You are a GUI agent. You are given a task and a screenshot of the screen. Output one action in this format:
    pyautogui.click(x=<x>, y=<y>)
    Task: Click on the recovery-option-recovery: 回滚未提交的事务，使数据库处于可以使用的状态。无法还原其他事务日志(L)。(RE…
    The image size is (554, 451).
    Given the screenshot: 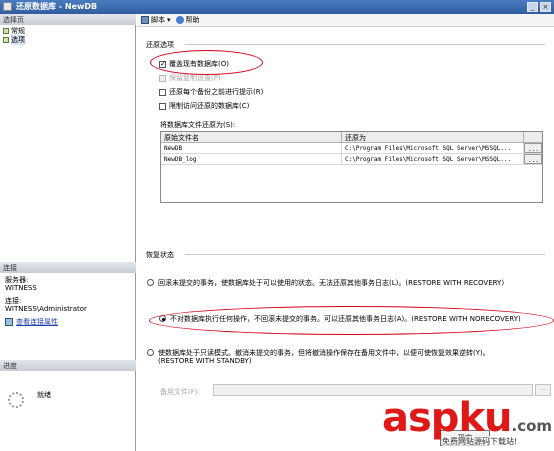 What is the action you would take?
    pyautogui.click(x=347, y=283)
    